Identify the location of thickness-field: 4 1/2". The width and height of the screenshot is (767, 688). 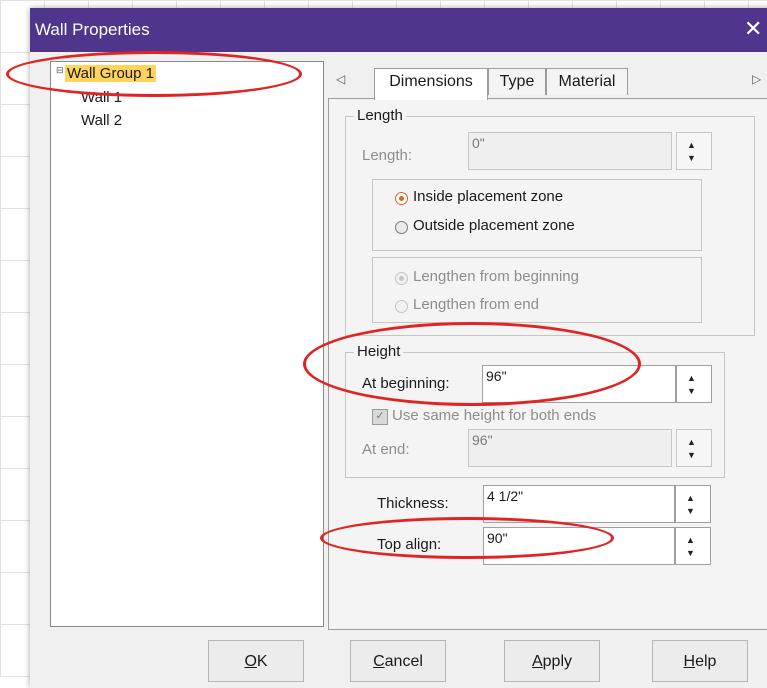
(579, 504).